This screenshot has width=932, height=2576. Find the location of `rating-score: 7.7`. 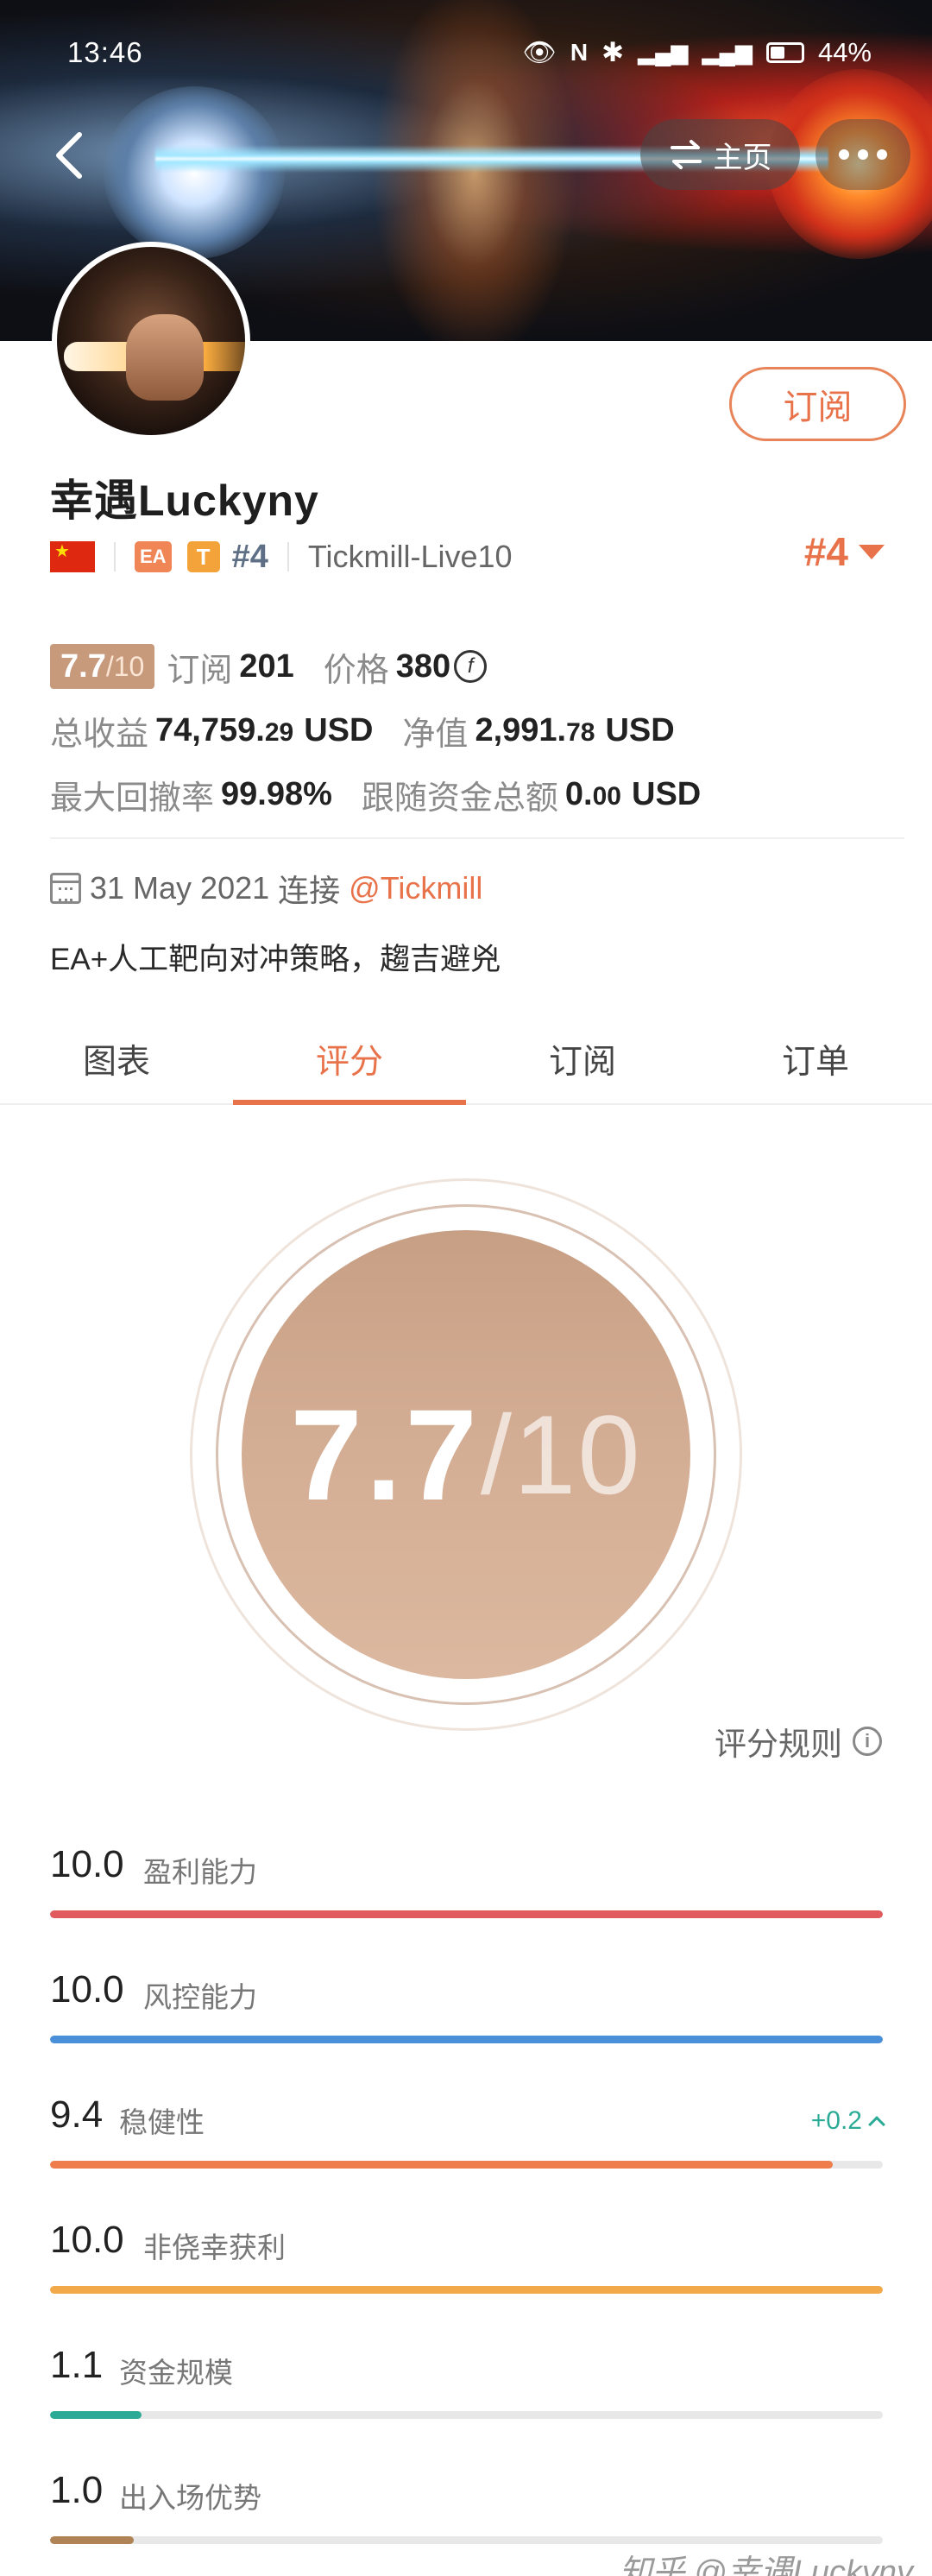

rating-score: 7.7 is located at coordinates (386, 1454).